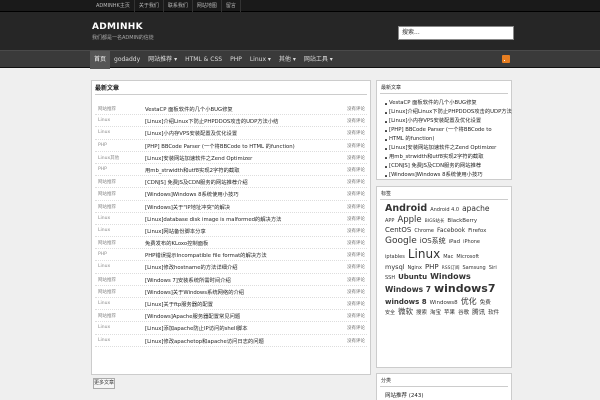  What do you see at coordinates (444, 303) in the screenshot?
I see `tag-link: Windows8` at bounding box center [444, 303].